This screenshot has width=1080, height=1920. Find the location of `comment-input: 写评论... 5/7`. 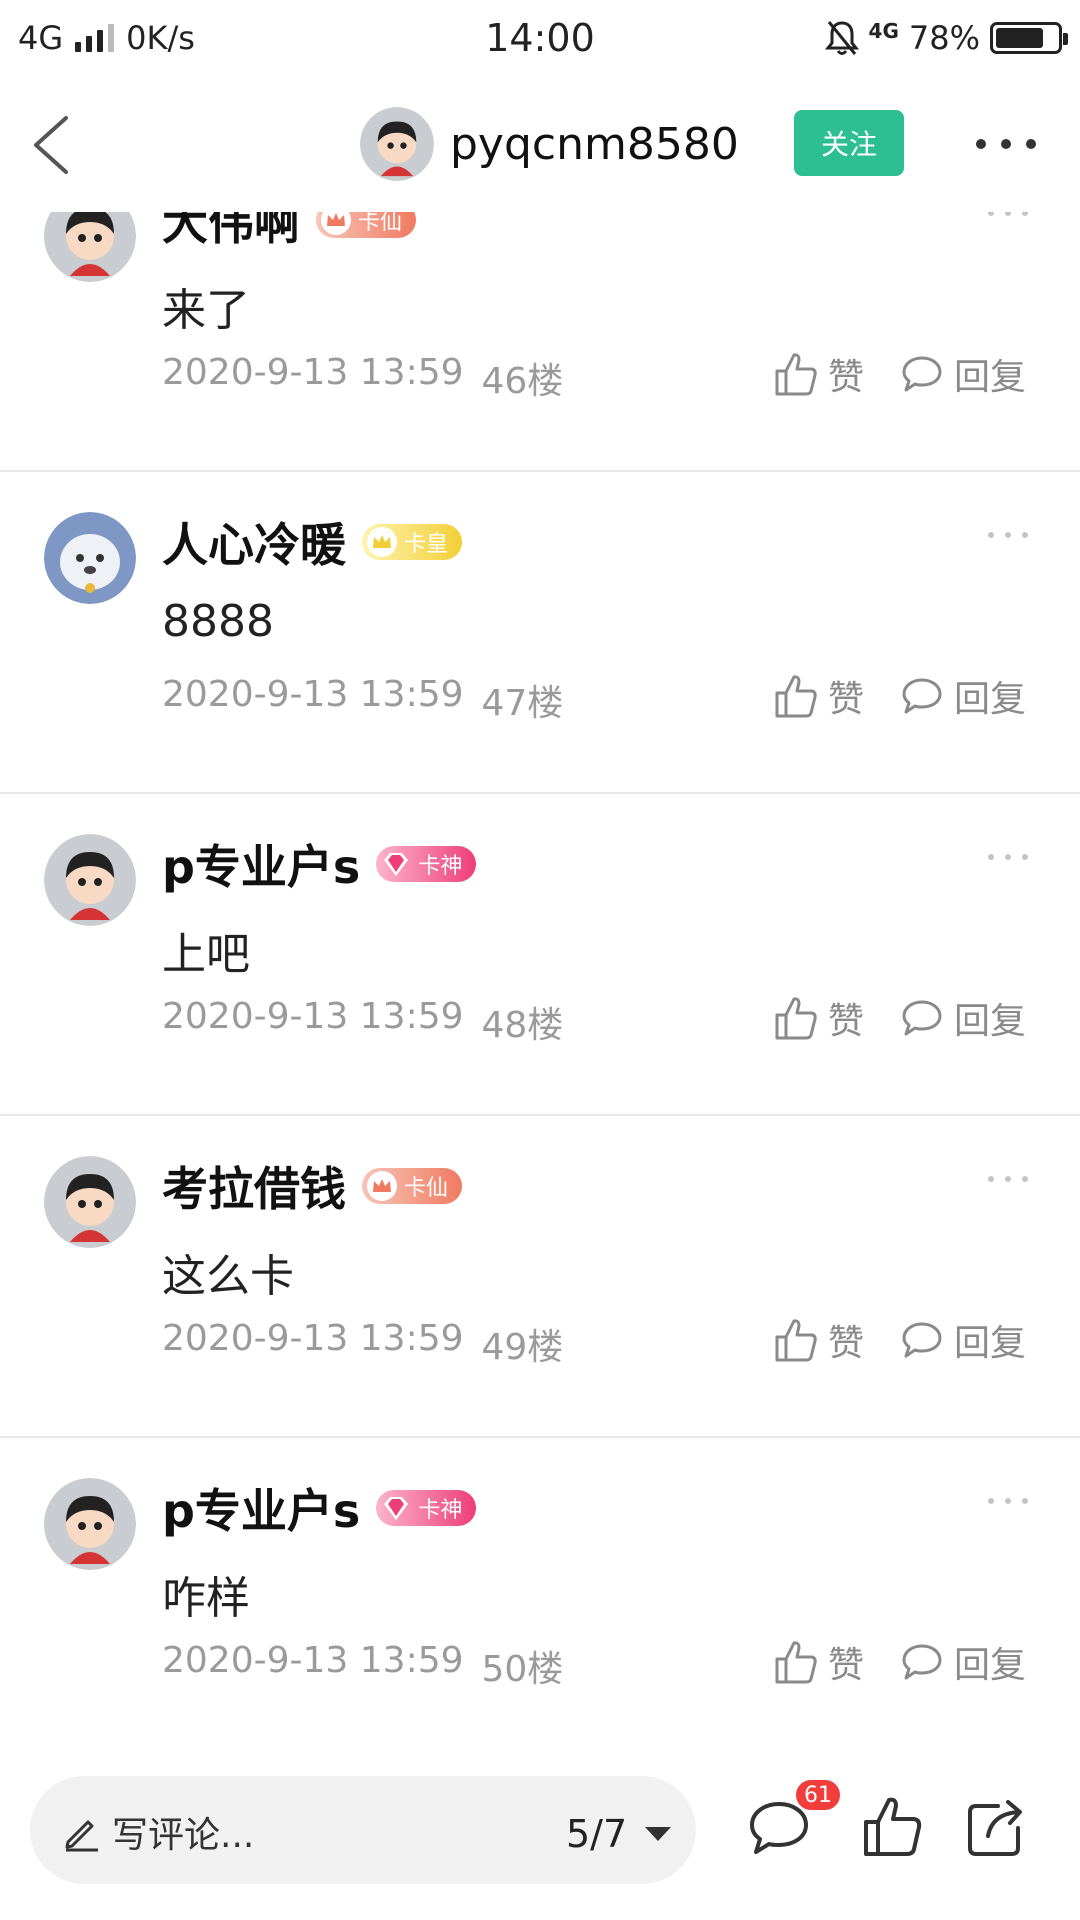

comment-input: 写评论... 5/7 is located at coordinates (363, 1830).